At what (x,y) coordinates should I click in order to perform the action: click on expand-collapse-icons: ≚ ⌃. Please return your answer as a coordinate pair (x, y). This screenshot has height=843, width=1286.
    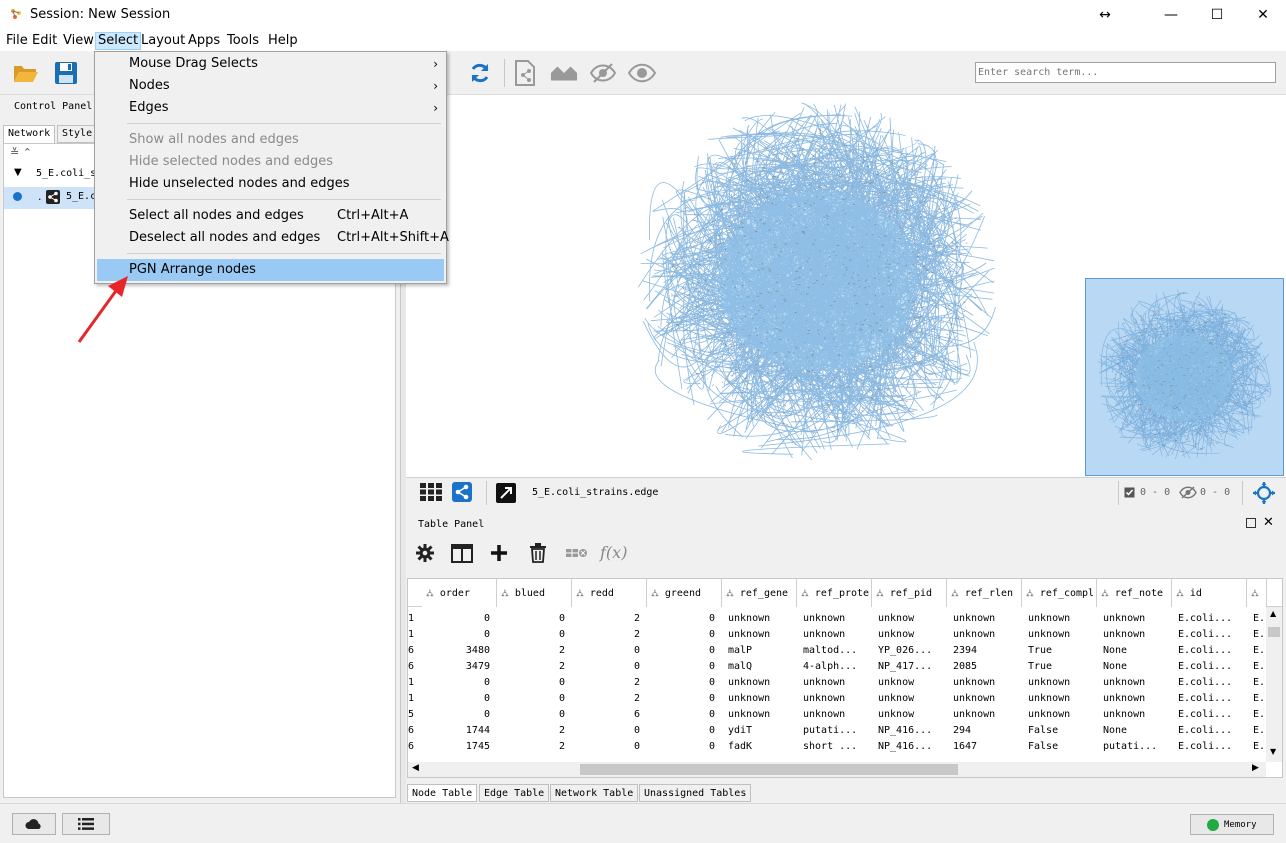
    Looking at the image, I should click on (25, 153).